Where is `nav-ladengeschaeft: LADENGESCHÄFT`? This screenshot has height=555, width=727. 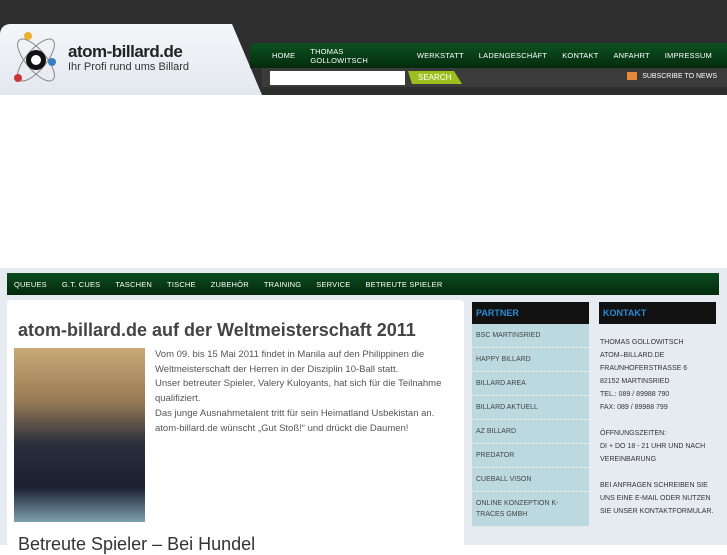
nav-ladengeschaeft: LADENGESCHÄFT is located at coordinates (513, 55).